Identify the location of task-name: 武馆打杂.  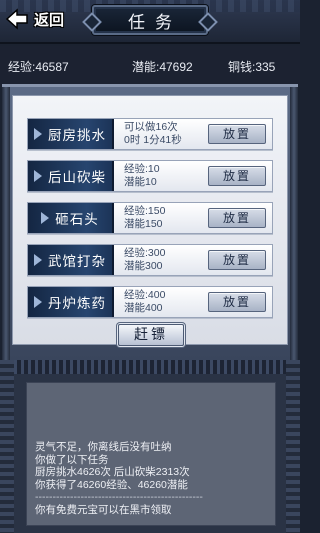
(77, 262).